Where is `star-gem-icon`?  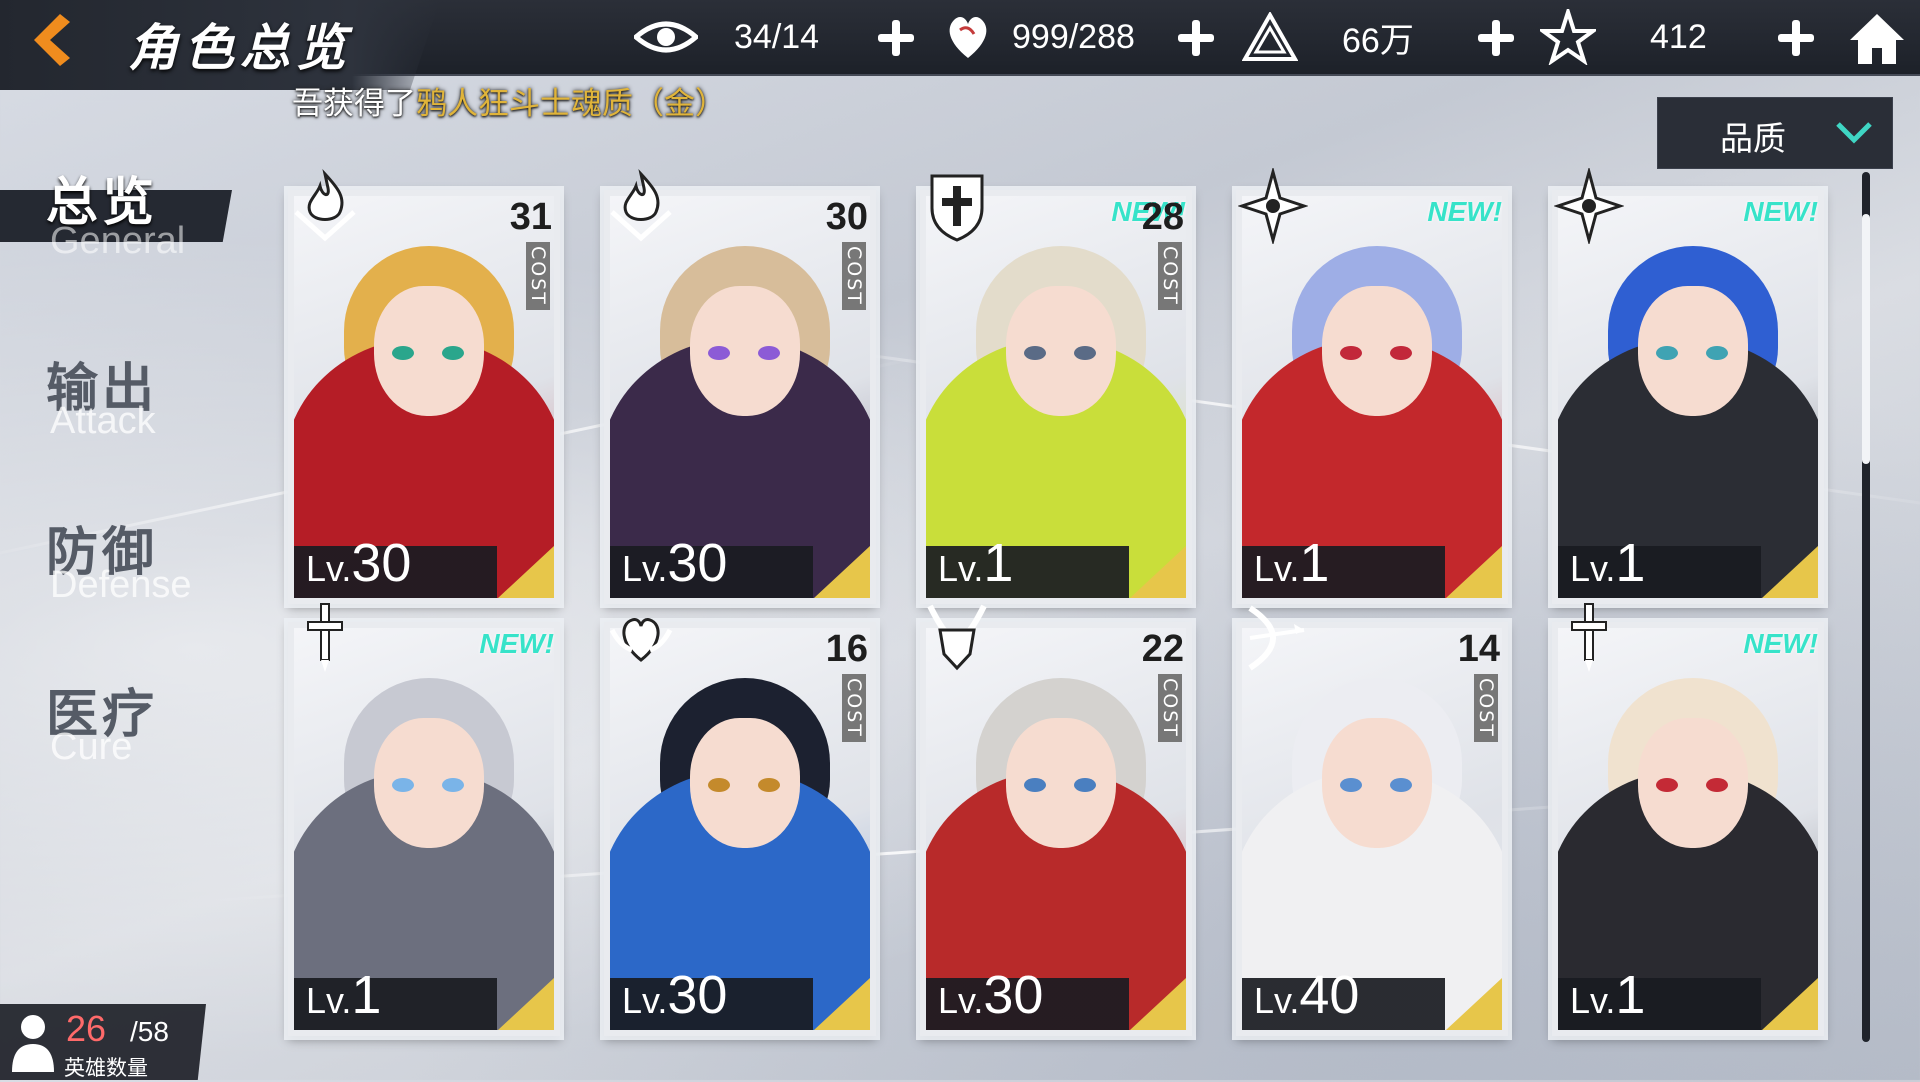
star-gem-icon is located at coordinates (1568, 37).